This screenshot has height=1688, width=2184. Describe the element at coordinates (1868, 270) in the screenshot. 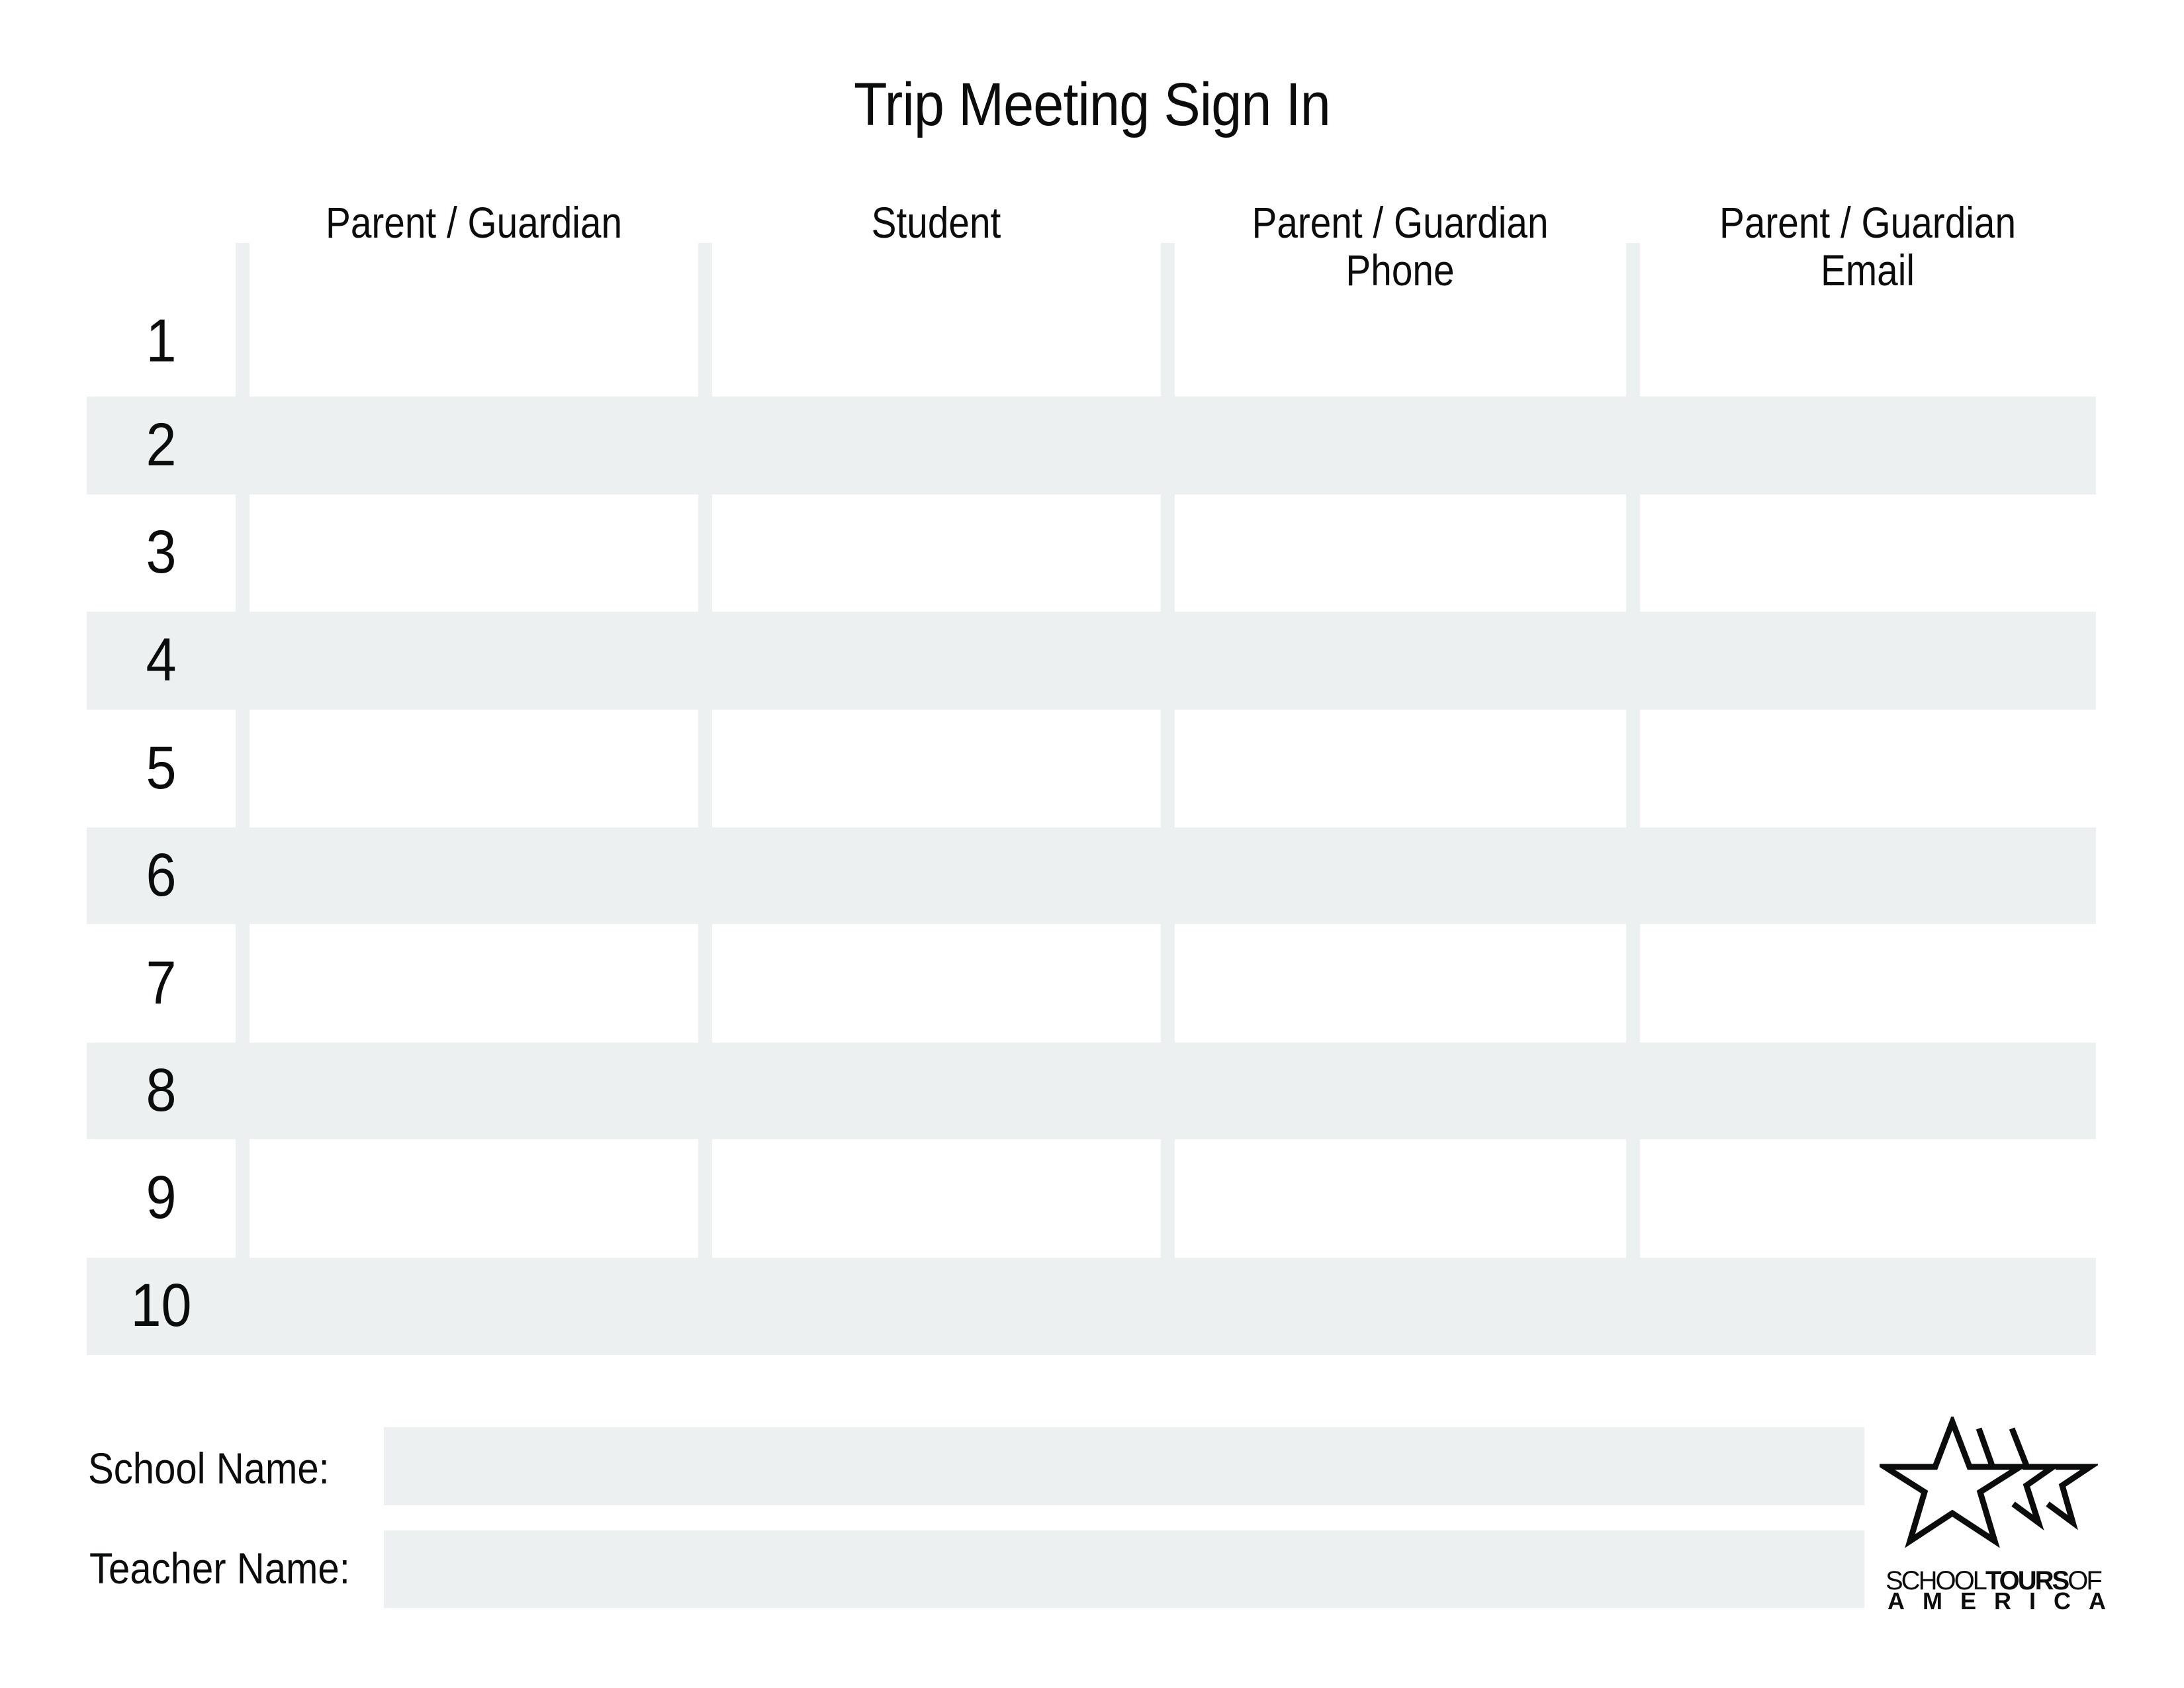

I see `column-header-line: Email` at that location.